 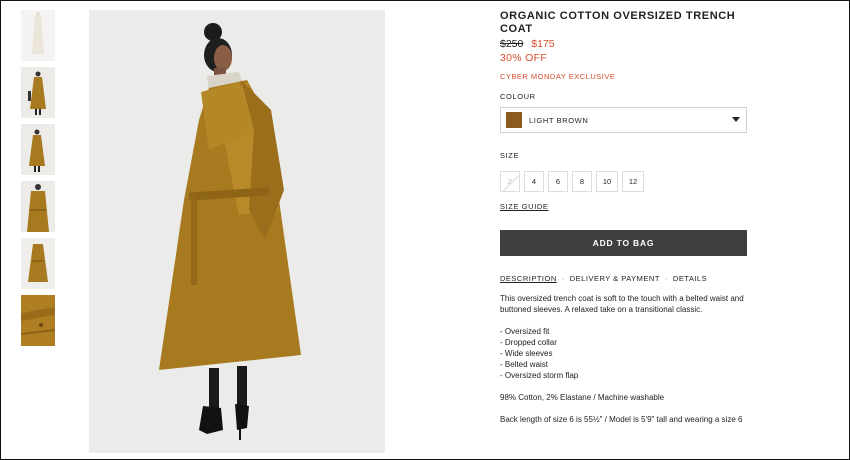 What do you see at coordinates (510, 181) in the screenshot?
I see `size-option-2: 2` at bounding box center [510, 181].